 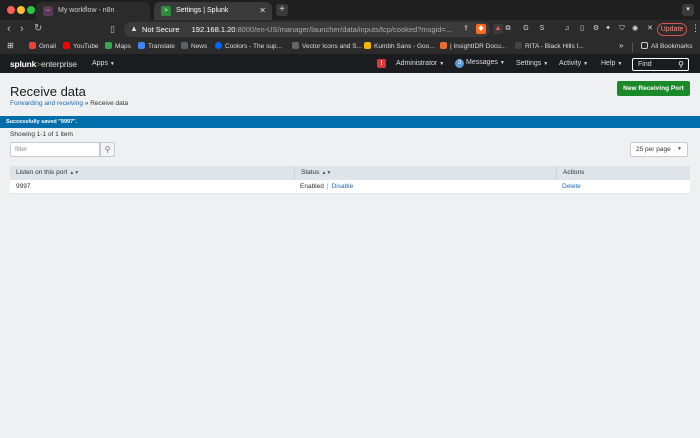 I want to click on alert-badge: !, so click(x=381, y=63).